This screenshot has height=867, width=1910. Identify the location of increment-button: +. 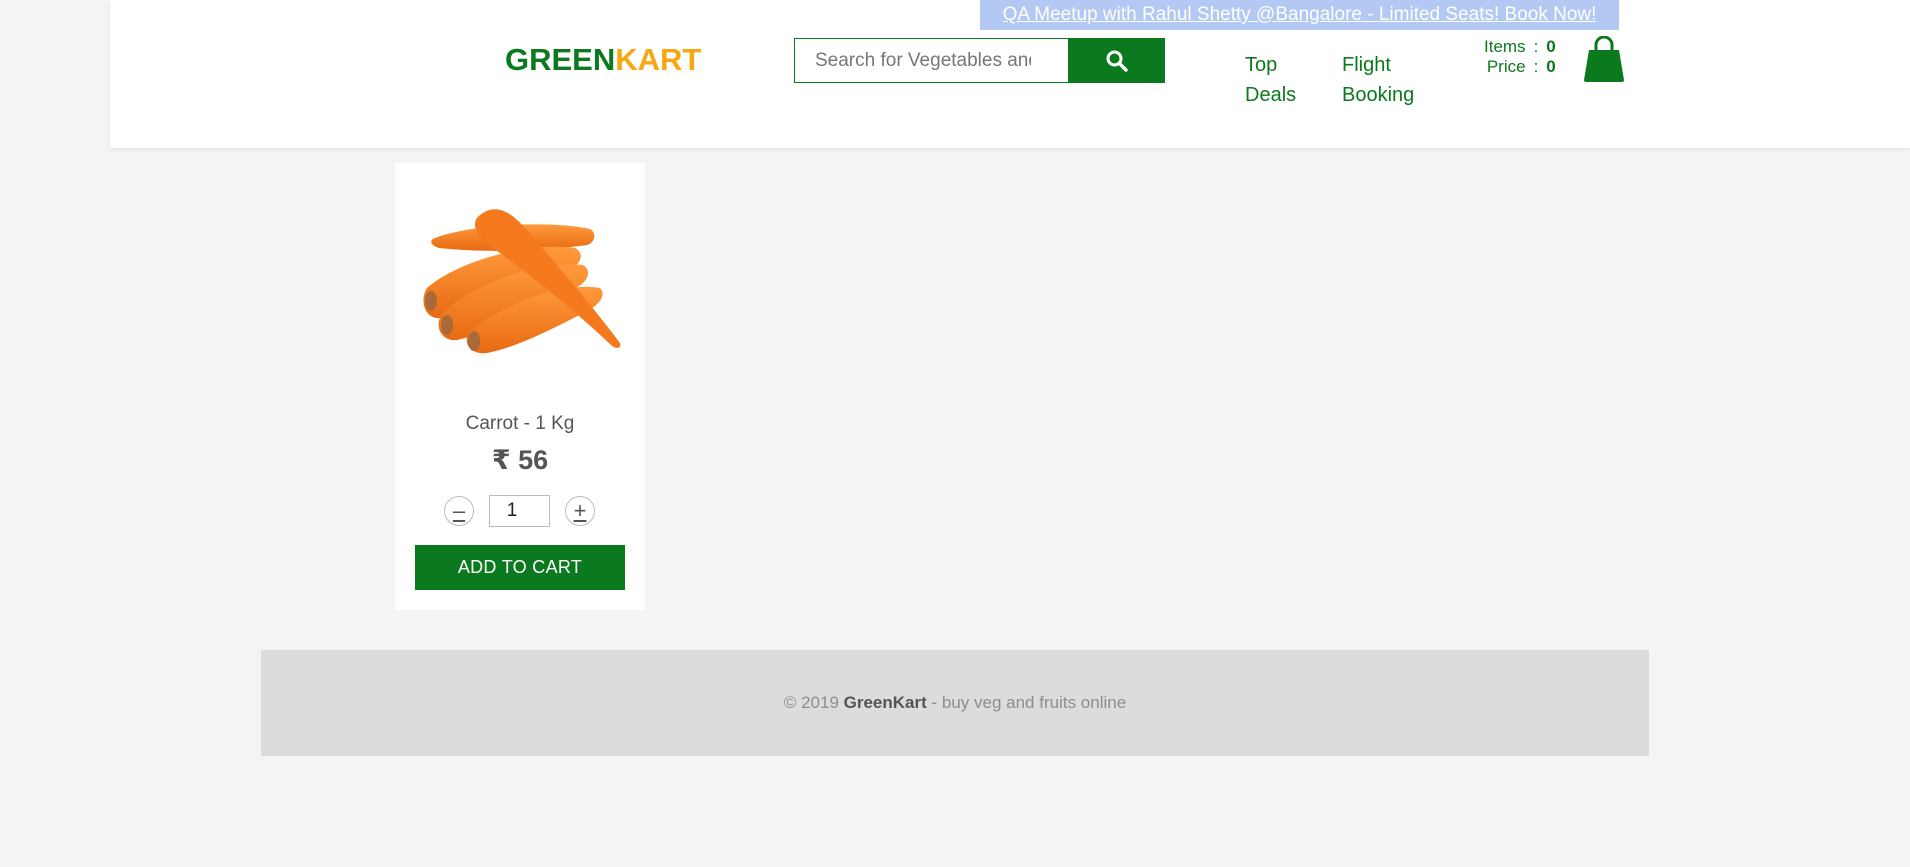
(580, 511).